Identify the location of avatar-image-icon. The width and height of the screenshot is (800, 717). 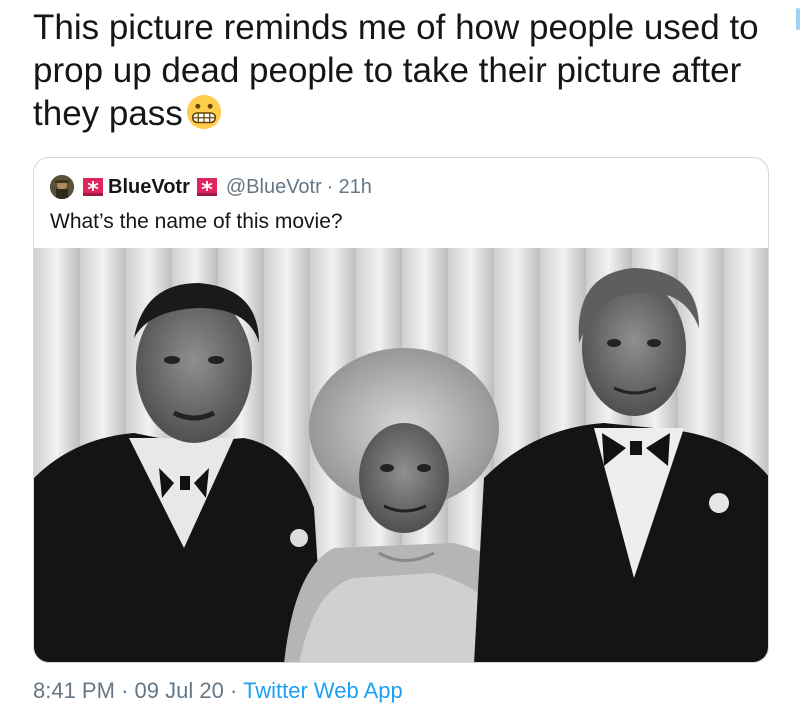
(62, 187).